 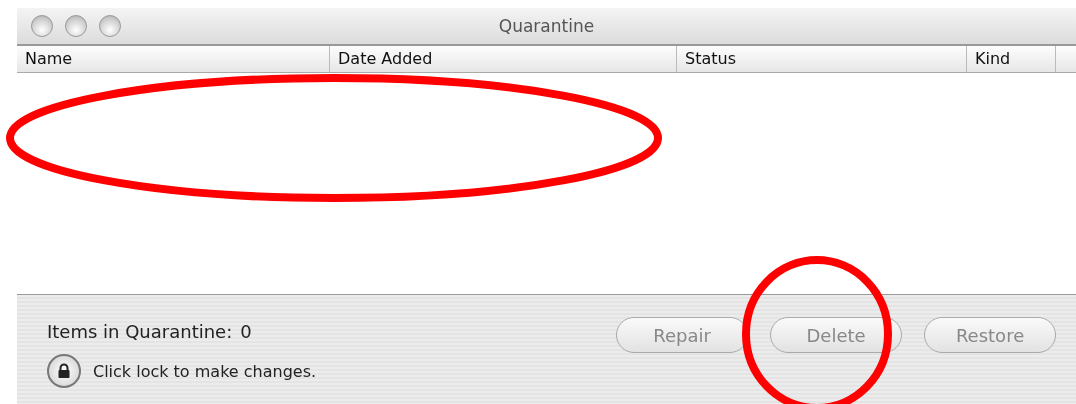 What do you see at coordinates (822, 59) in the screenshot?
I see `column-header: Status` at bounding box center [822, 59].